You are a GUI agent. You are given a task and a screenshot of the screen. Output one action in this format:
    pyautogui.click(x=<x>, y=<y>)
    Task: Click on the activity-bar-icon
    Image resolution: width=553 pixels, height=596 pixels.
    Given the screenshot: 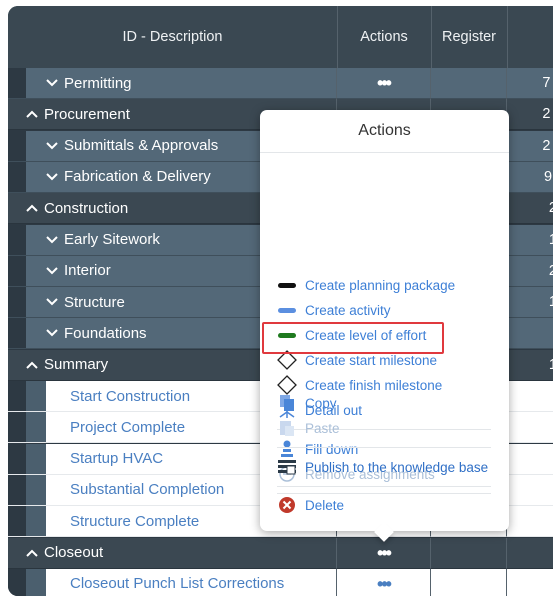 What is the action you would take?
    pyautogui.click(x=287, y=310)
    